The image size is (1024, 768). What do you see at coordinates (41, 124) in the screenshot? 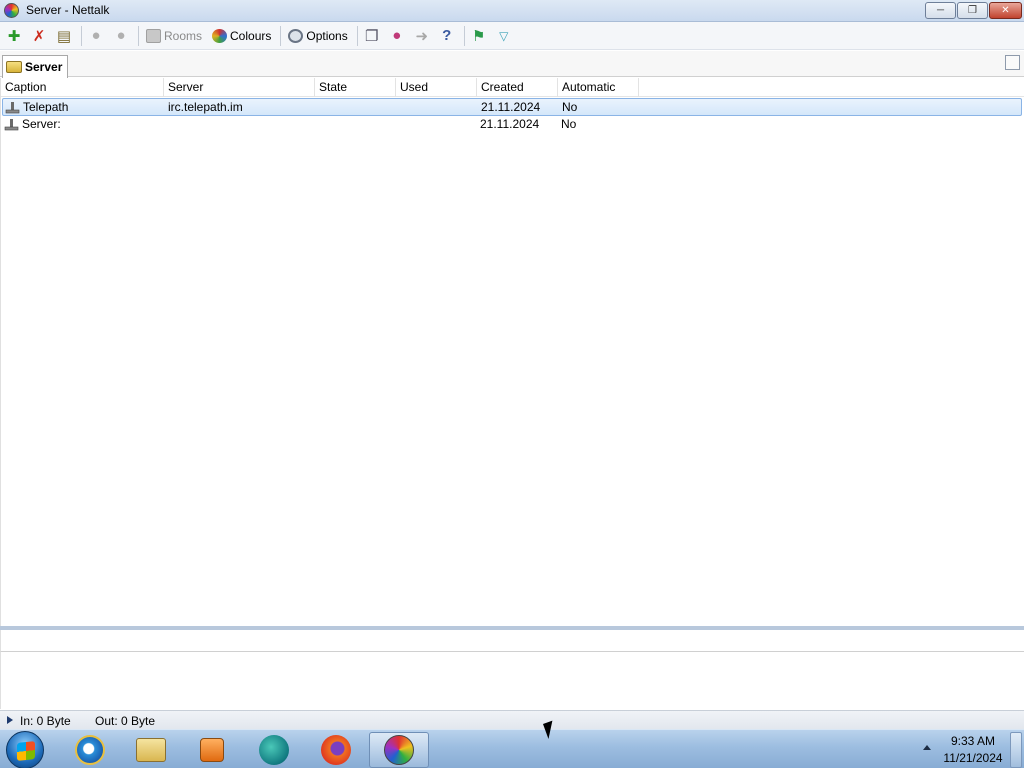
I see `row-caption: Server:` at bounding box center [41, 124].